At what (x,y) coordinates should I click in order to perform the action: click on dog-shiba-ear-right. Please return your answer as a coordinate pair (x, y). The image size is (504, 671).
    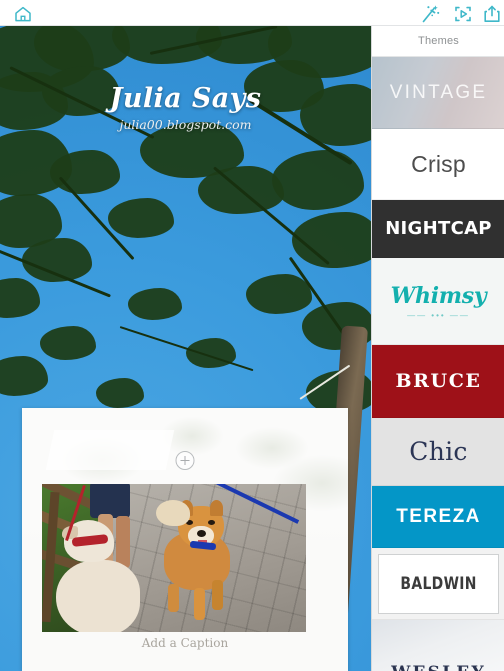
    Looking at the image, I should click on (216, 508).